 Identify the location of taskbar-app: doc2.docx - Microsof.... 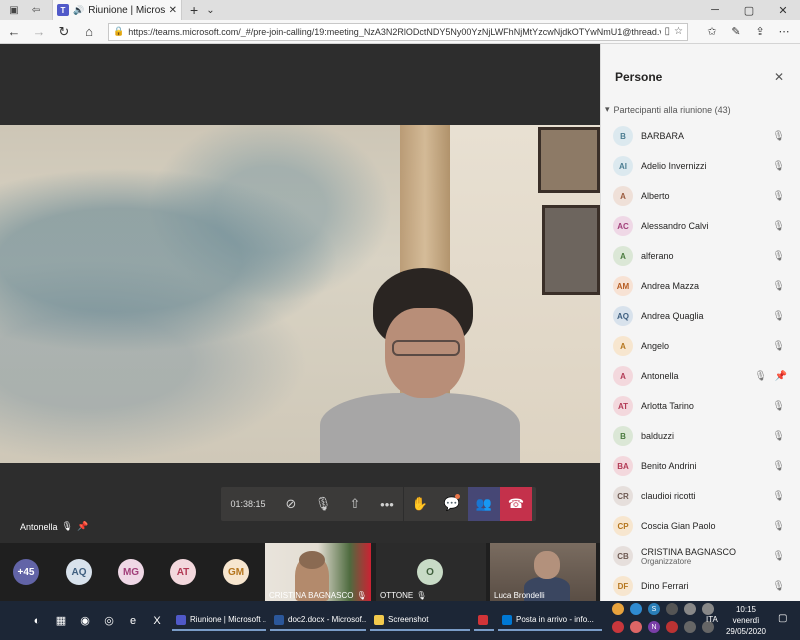
(318, 621).